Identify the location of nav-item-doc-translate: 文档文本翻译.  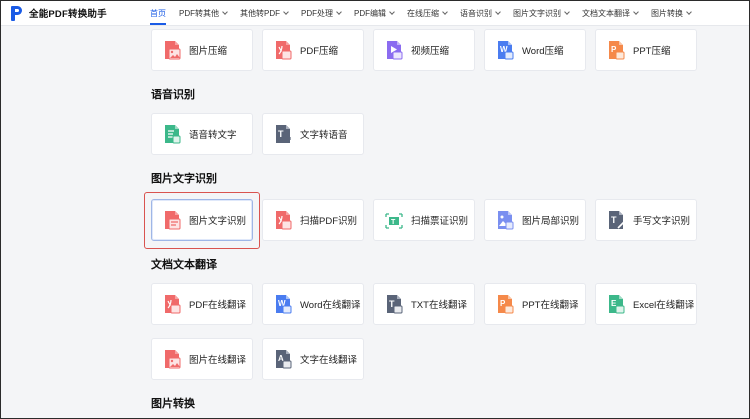
(610, 13).